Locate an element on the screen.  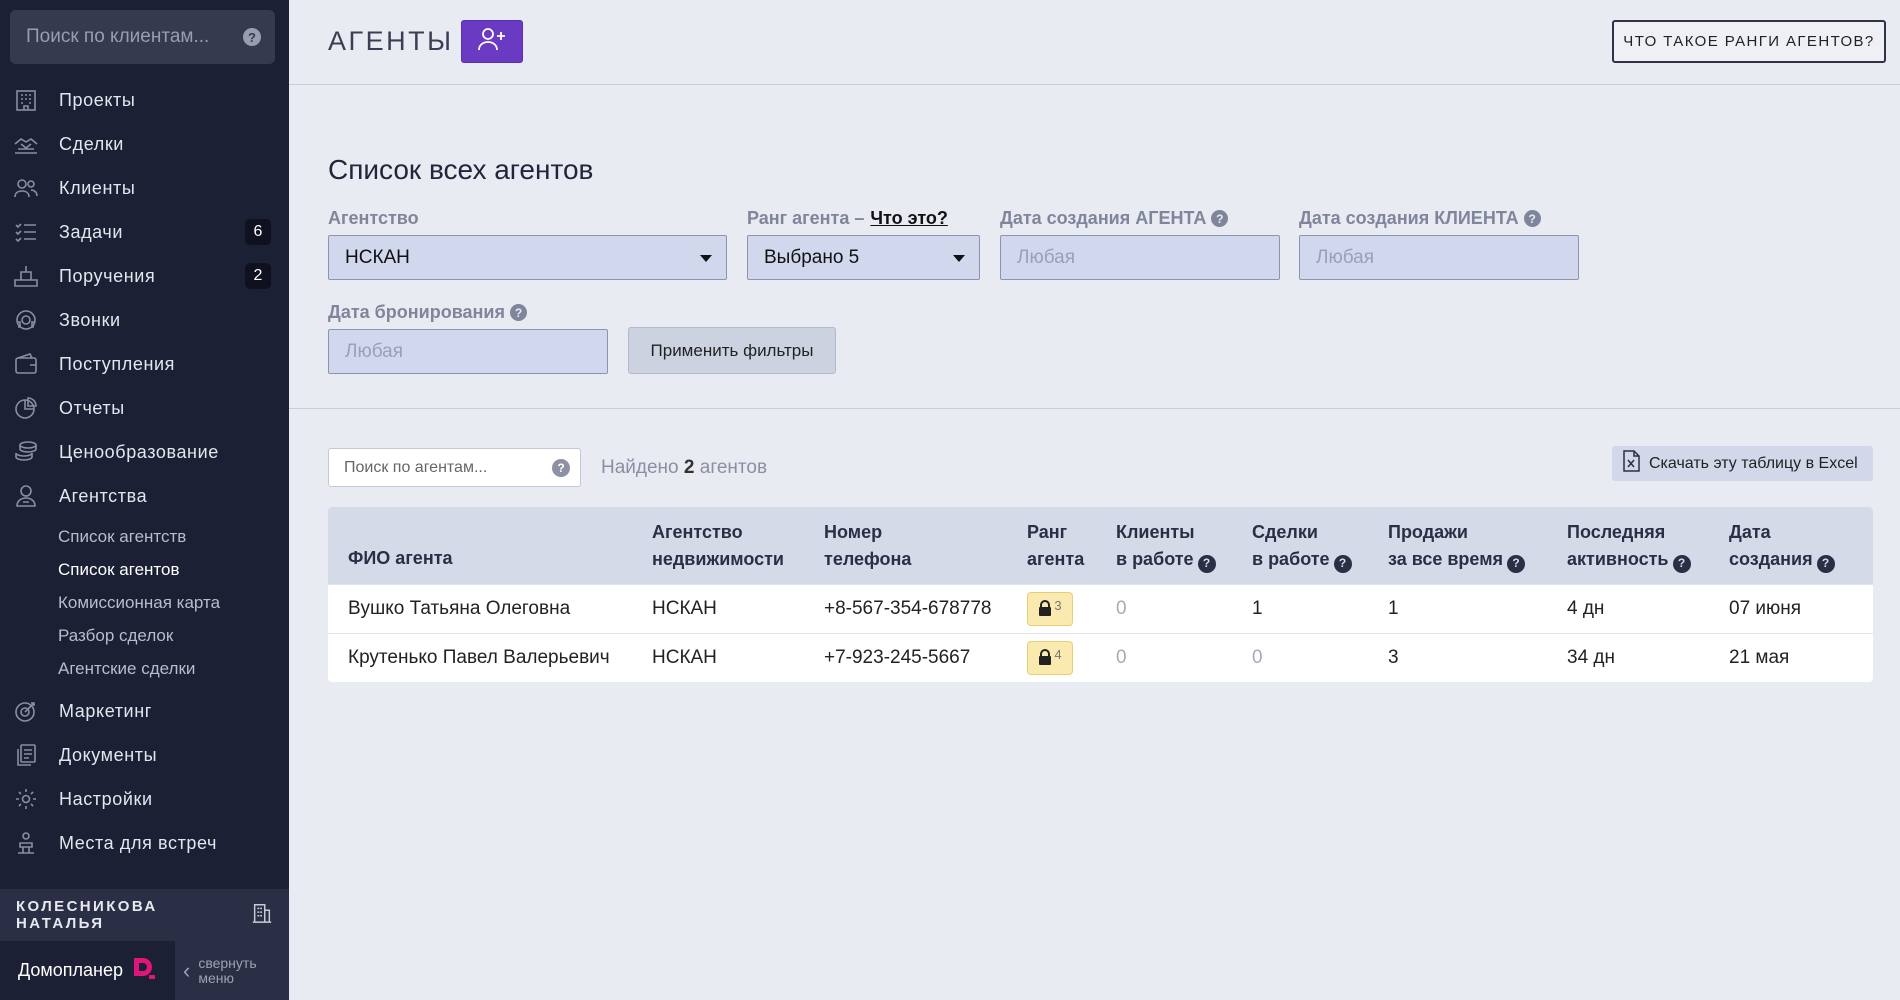
nav-item-agencies: Агентства is located at coordinates (144, 496).